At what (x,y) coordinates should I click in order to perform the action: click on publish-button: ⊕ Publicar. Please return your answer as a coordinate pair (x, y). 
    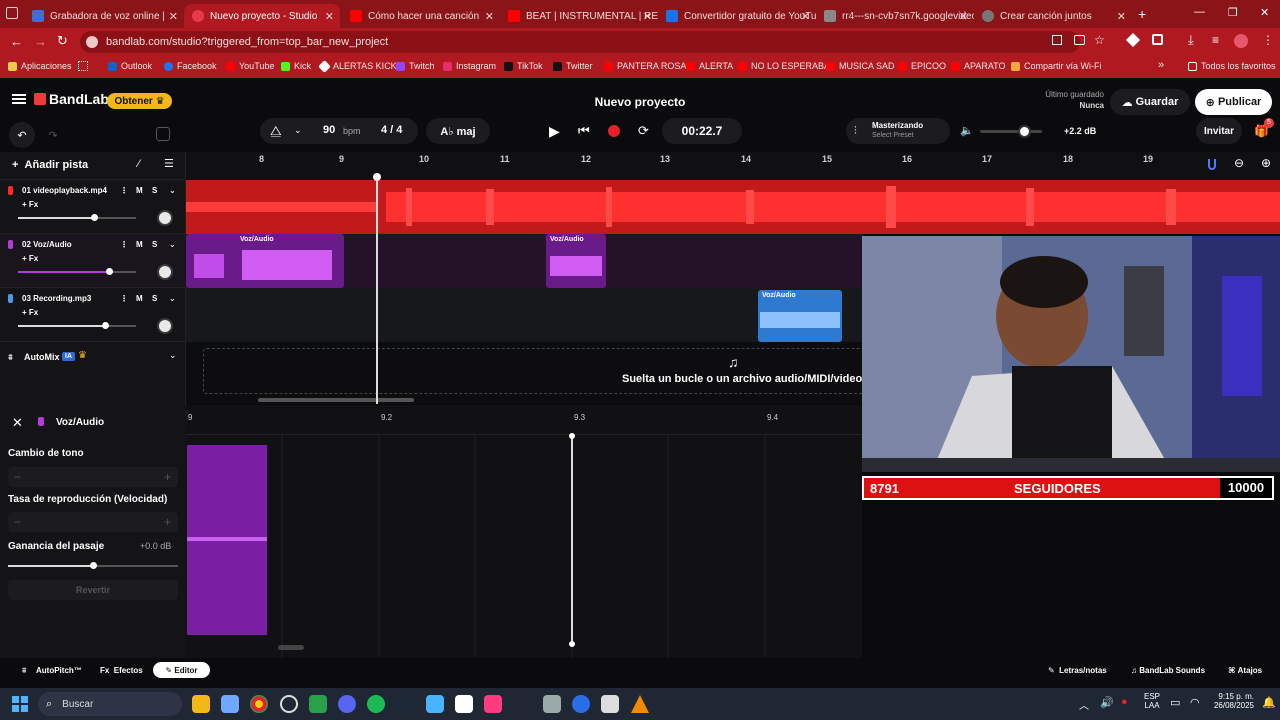
    Looking at the image, I should click on (1233, 102).